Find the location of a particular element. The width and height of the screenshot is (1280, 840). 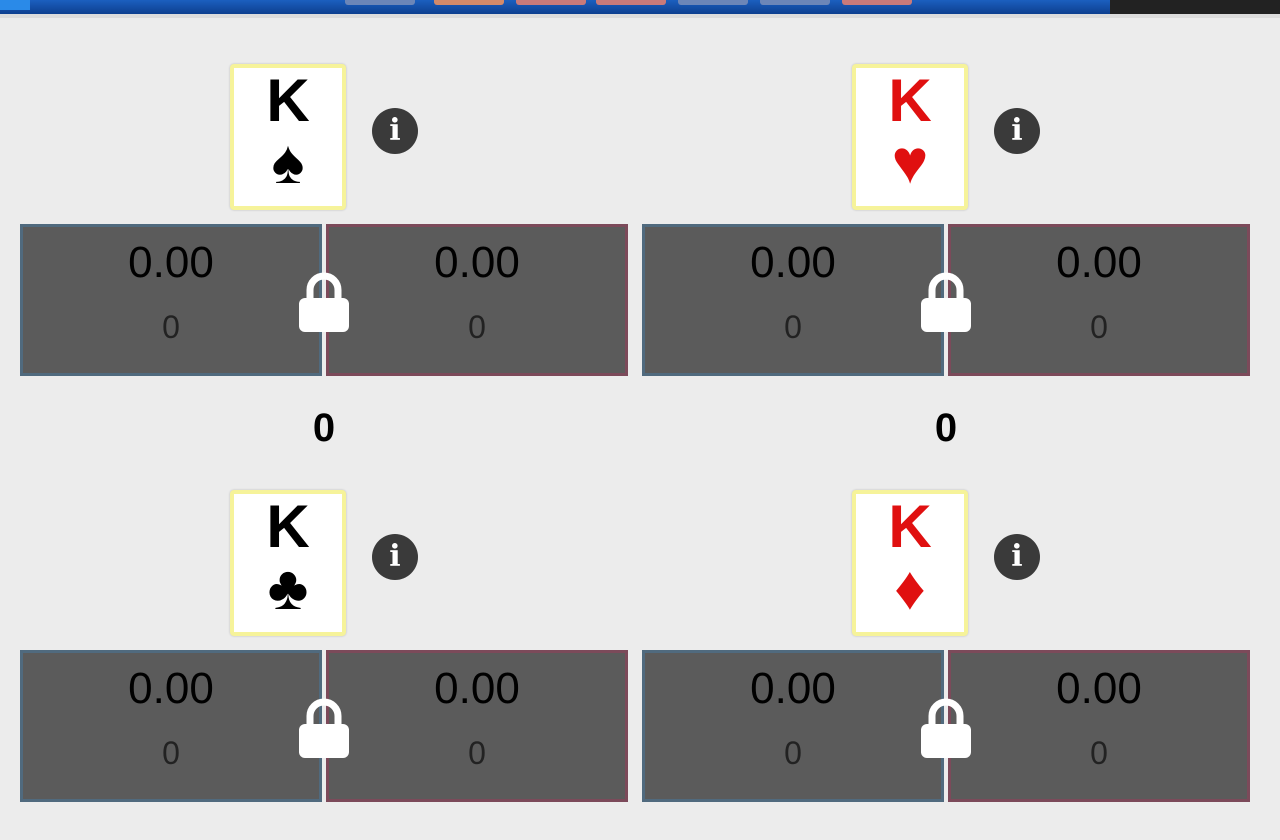

spade-icon: ♠ is located at coordinates (288, 162).